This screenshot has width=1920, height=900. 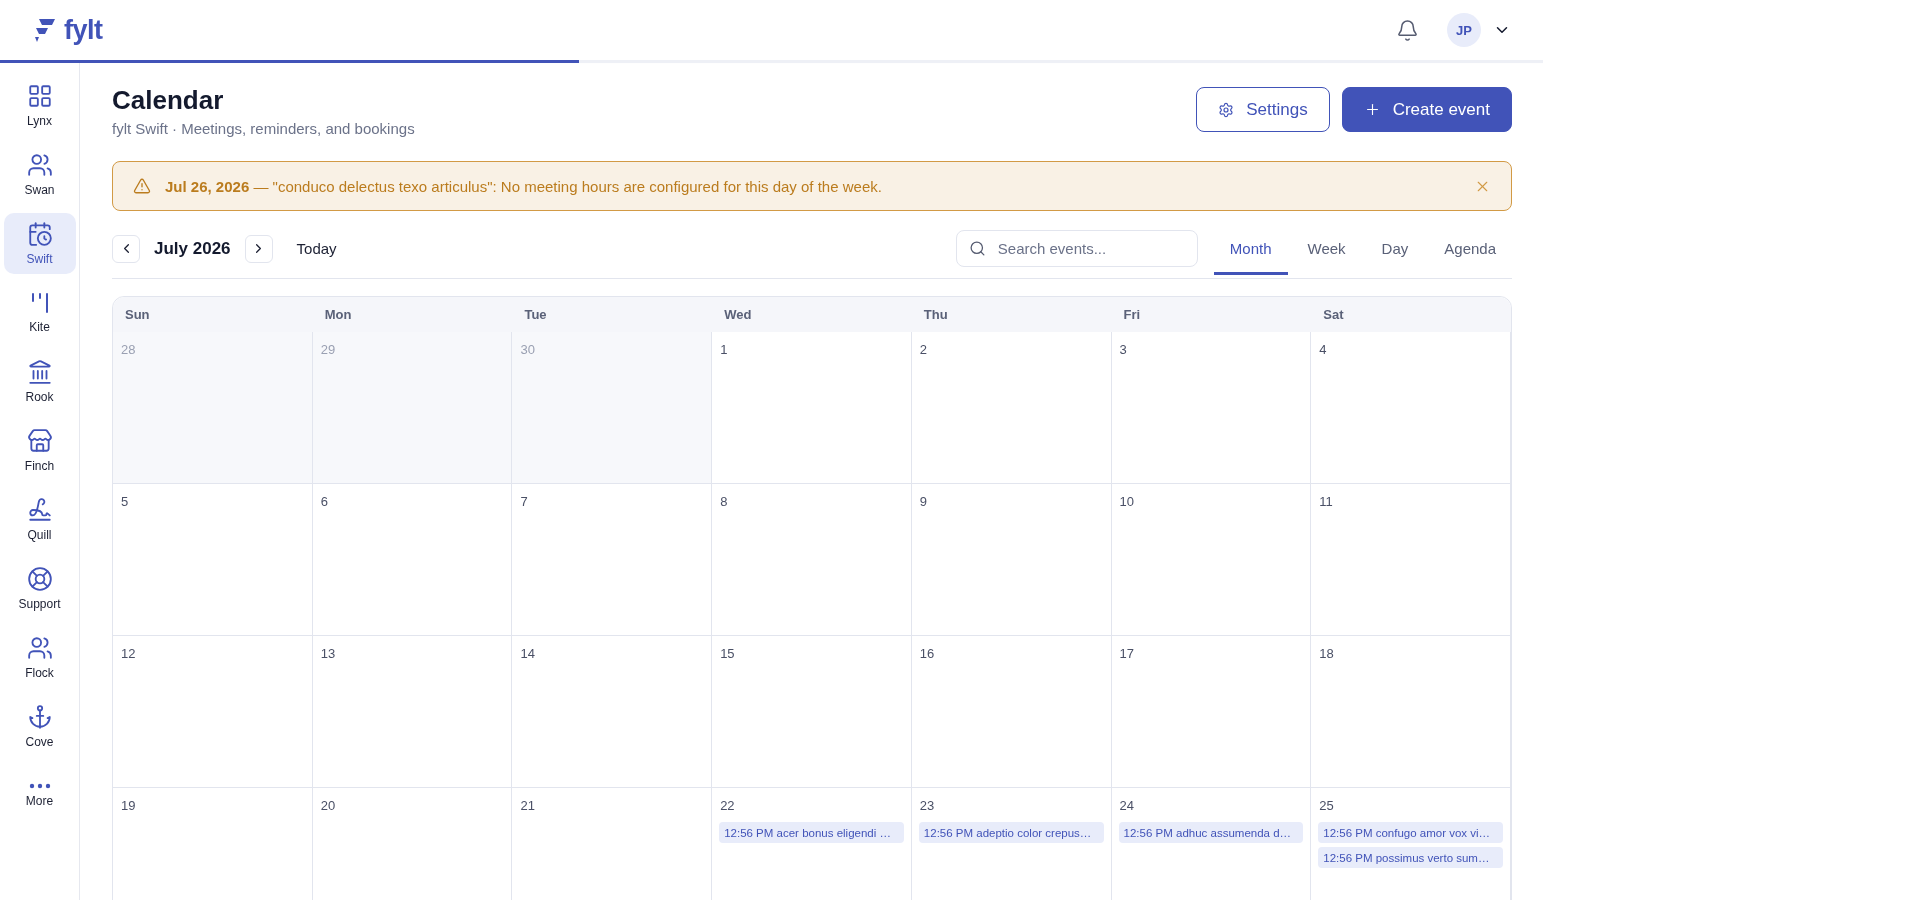 I want to click on sidebar-item: Swift, so click(x=39, y=243).